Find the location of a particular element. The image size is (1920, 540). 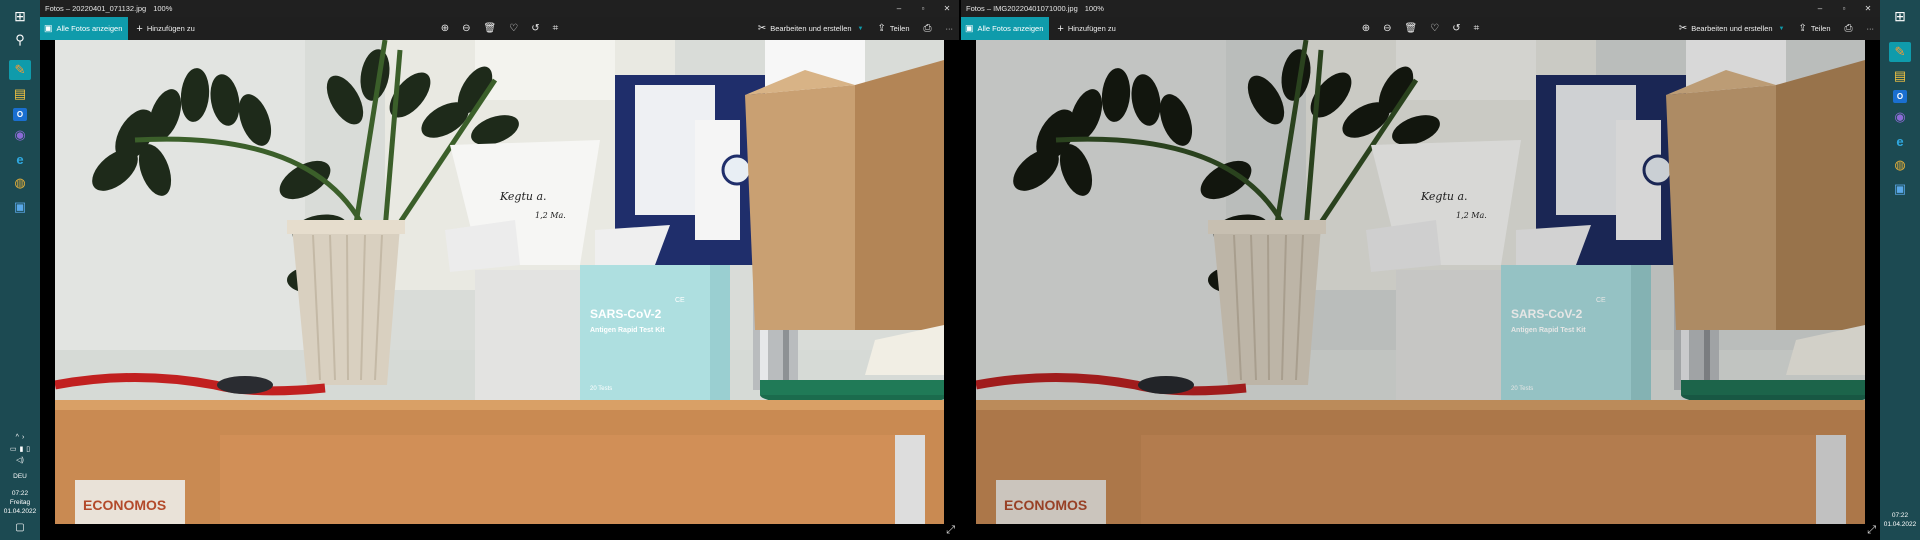

box-title: SARS-CoV-2 is located at coordinates (1547, 314).